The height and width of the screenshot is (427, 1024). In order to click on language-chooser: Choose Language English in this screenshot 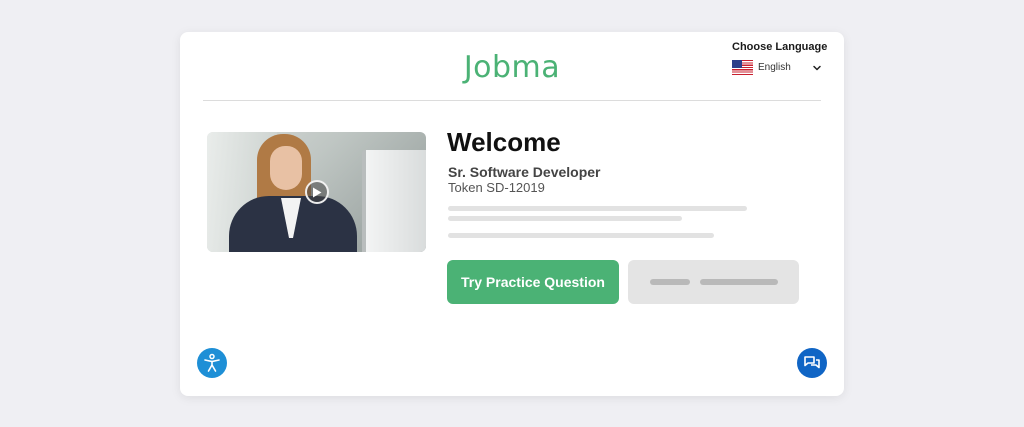, I will do `click(780, 58)`.